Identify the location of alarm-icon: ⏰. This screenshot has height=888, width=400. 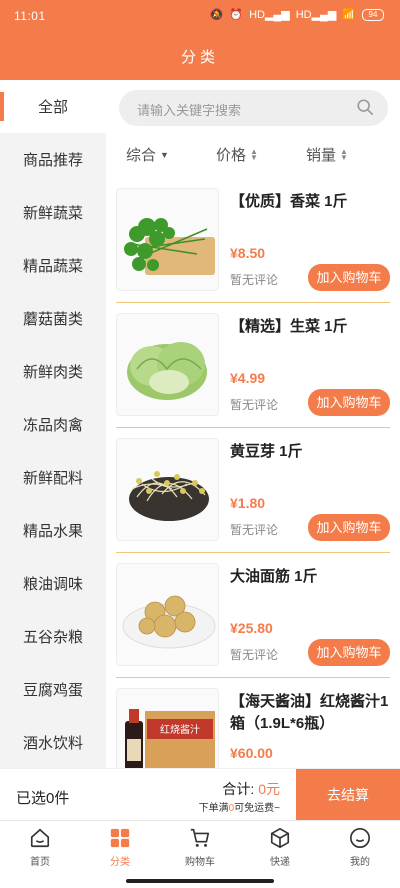
(236, 15).